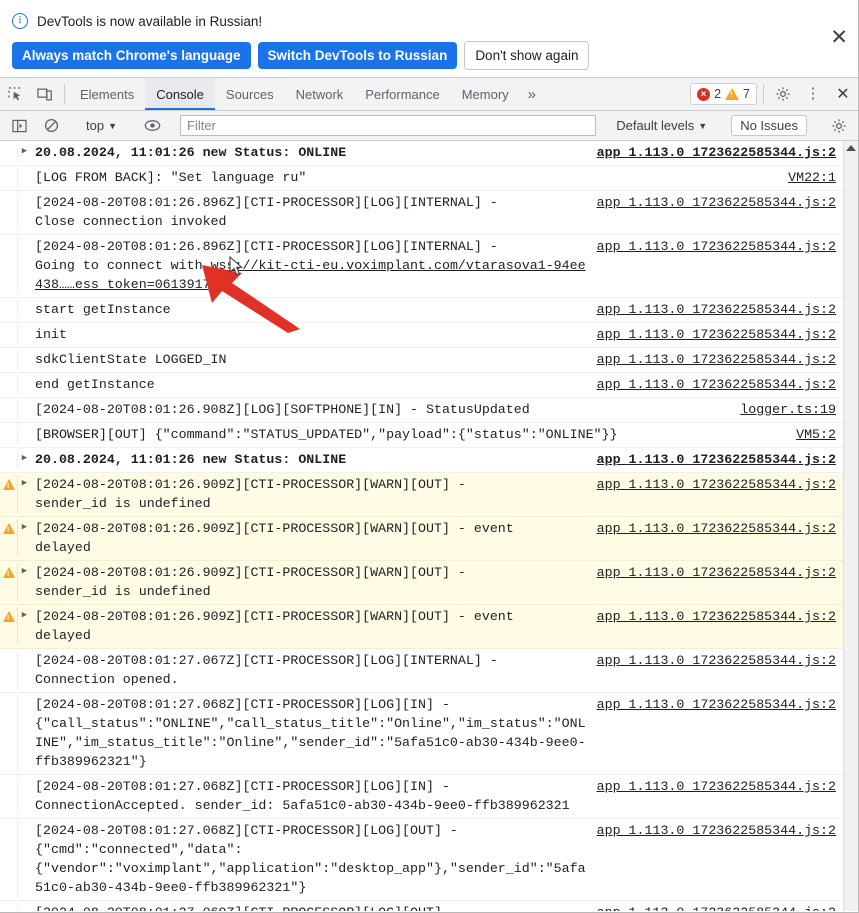  What do you see at coordinates (783, 94) in the screenshot?
I see `gear-icon` at bounding box center [783, 94].